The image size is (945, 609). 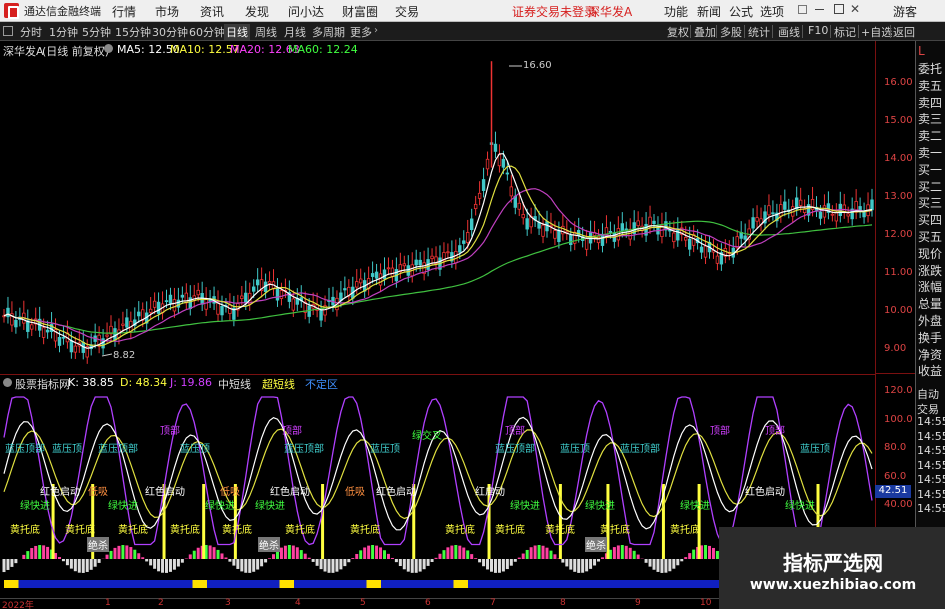 What do you see at coordinates (133, 32) in the screenshot?
I see `tab-15min: 15分钟` at bounding box center [133, 32].